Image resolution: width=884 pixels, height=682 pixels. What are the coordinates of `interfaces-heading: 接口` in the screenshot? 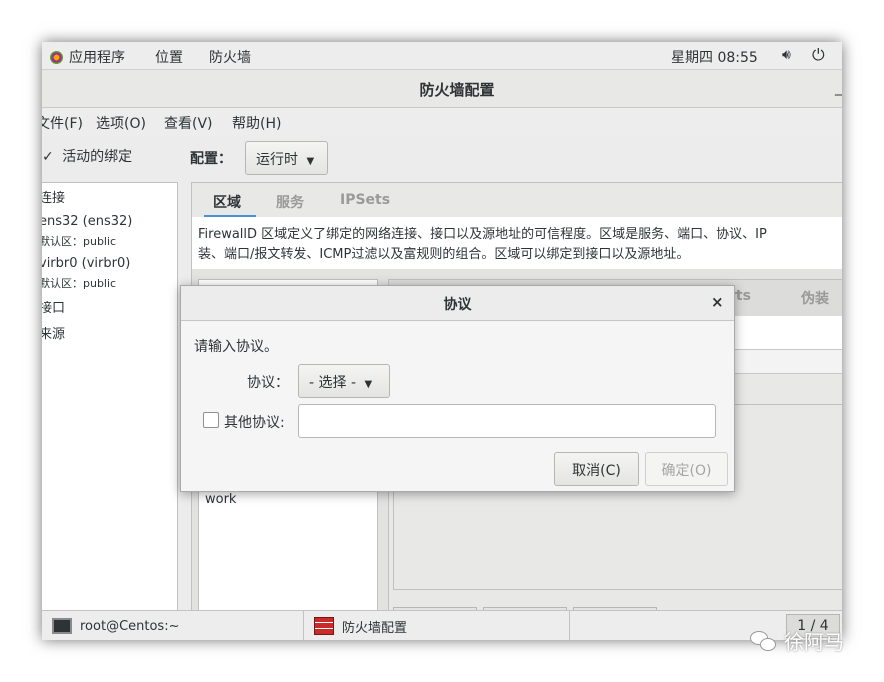 It's located at (54, 308).